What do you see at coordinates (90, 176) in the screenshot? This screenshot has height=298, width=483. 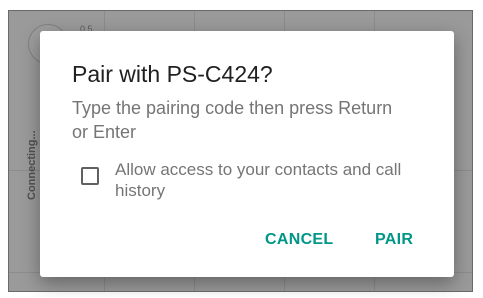 I see `contacts-access-checkbox` at bounding box center [90, 176].